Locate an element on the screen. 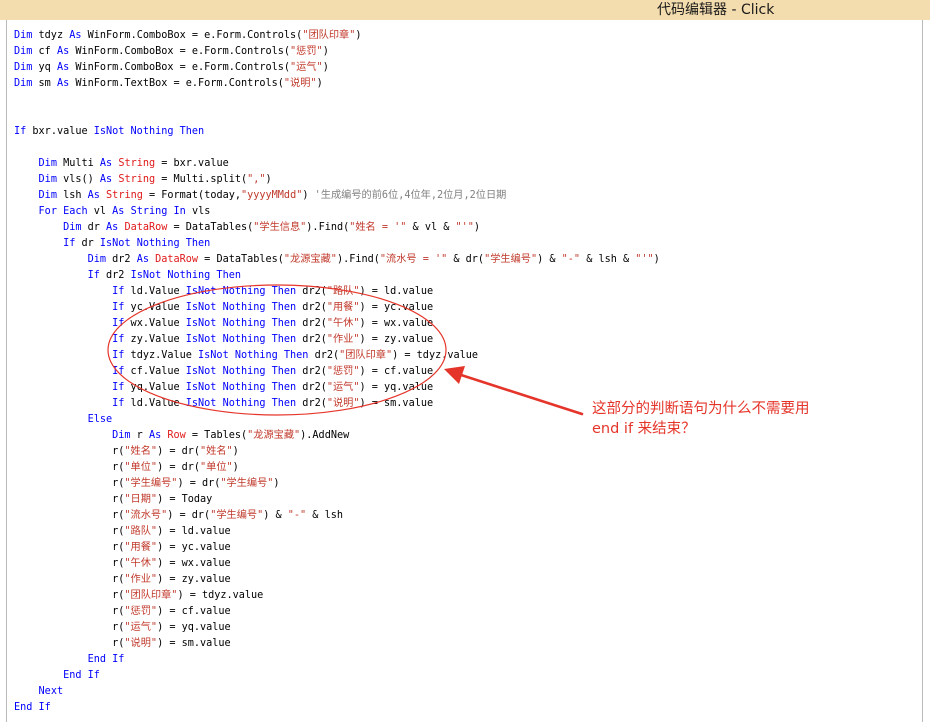 The height and width of the screenshot is (722, 930). annotation-line-1: 这部分的判断语句为什么不需要用 is located at coordinates (701, 409).